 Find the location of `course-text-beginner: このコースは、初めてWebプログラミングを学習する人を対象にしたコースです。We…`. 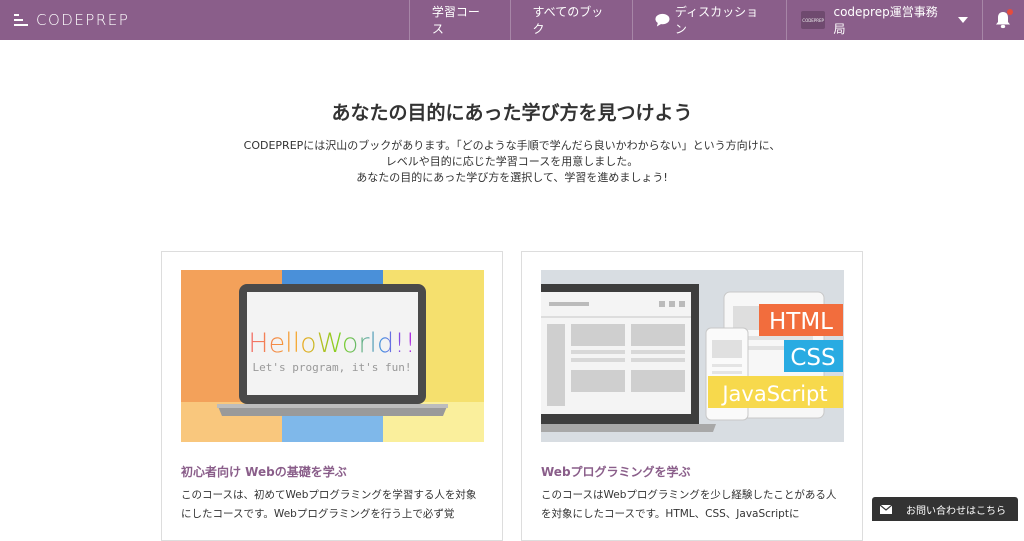

course-text-beginner: このコースは、初めてWebプログラミングを学習する人を対象にしたコースです。We… is located at coordinates (329, 504).